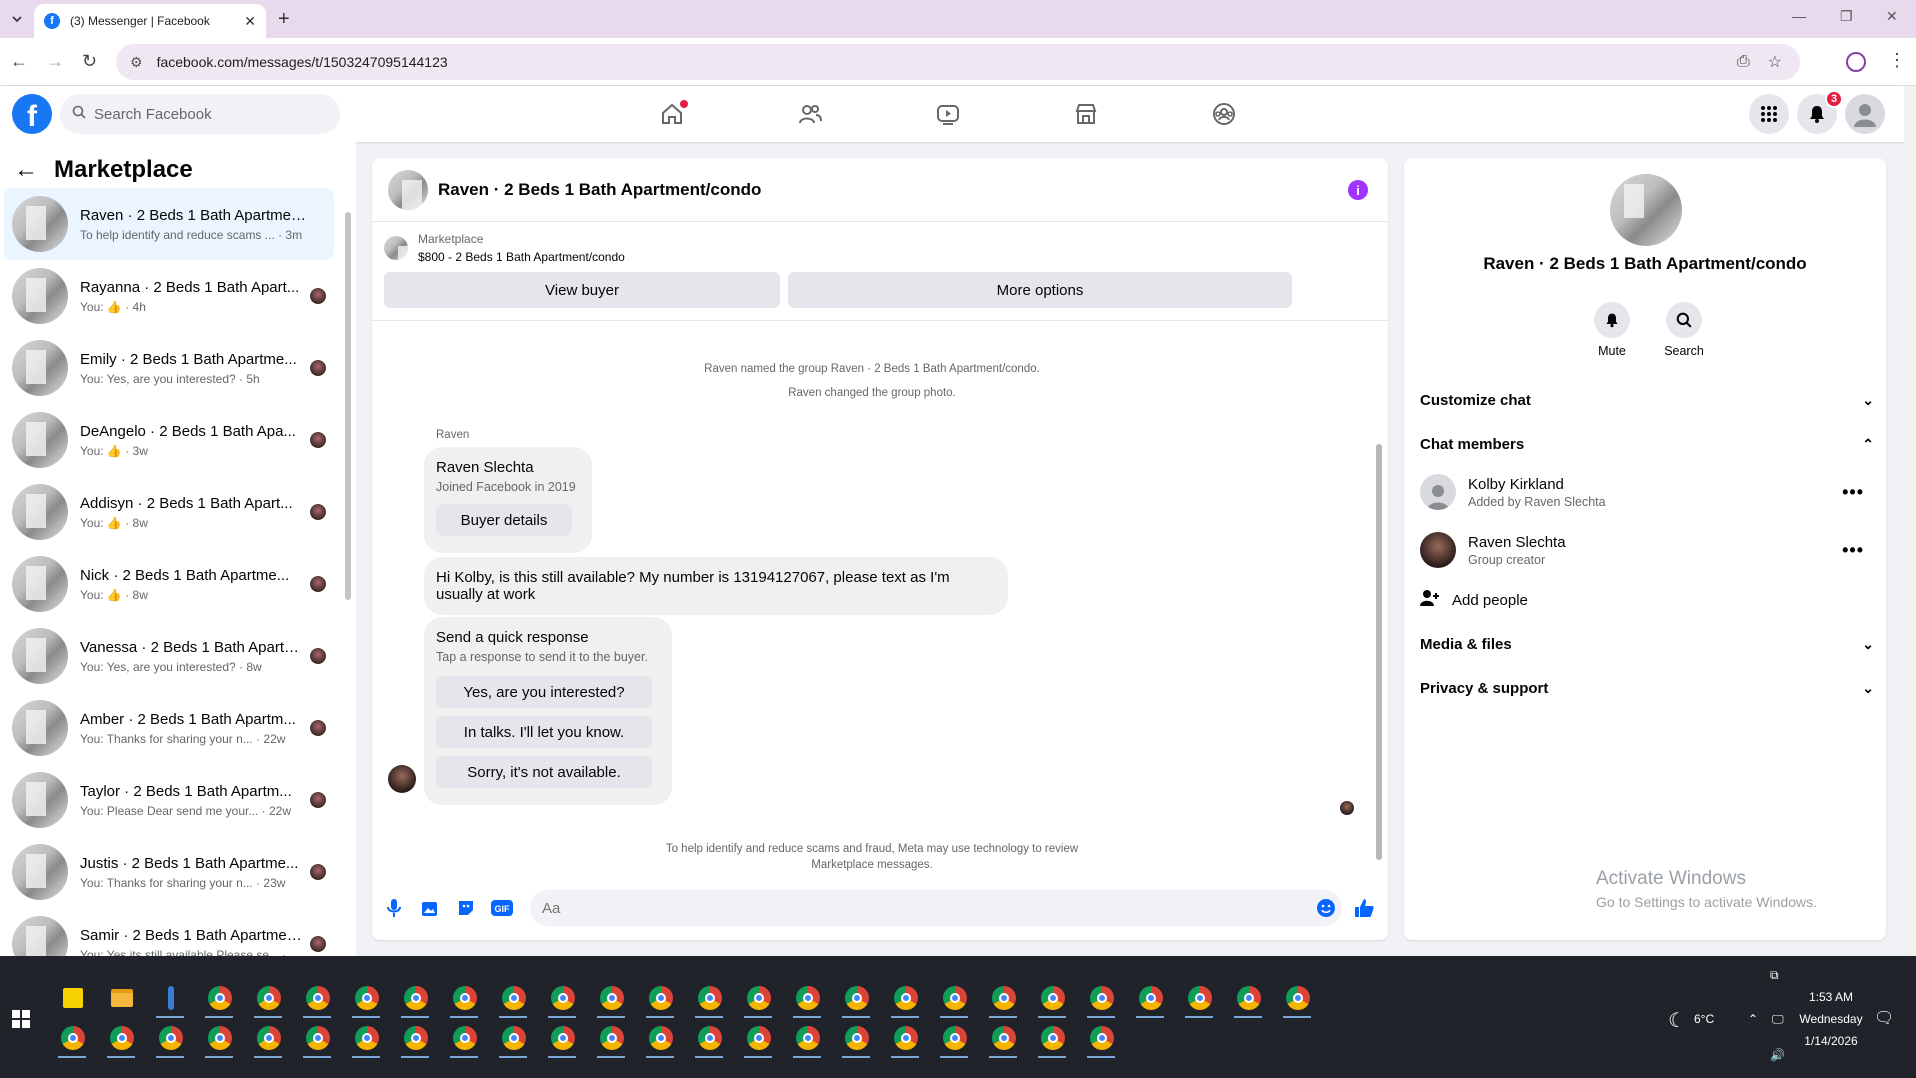  What do you see at coordinates (21, 1019) in the screenshot?
I see `windows-start-icon` at bounding box center [21, 1019].